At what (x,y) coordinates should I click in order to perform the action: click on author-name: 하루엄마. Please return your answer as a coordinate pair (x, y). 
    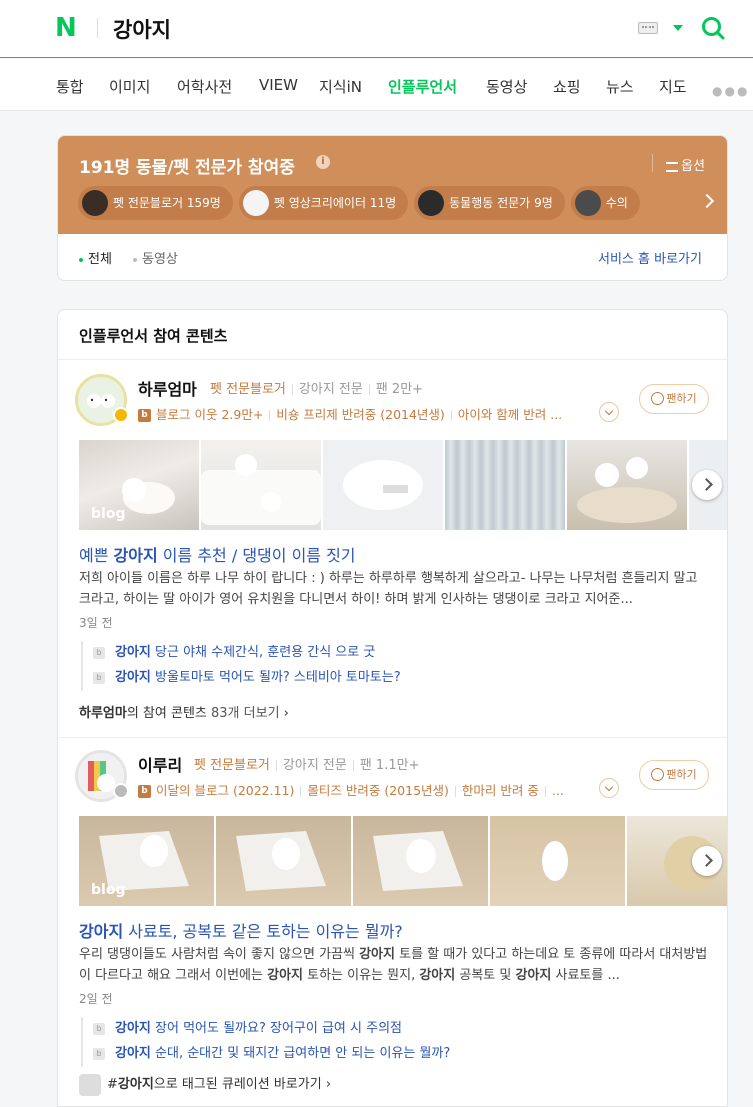
    Looking at the image, I should click on (167, 388).